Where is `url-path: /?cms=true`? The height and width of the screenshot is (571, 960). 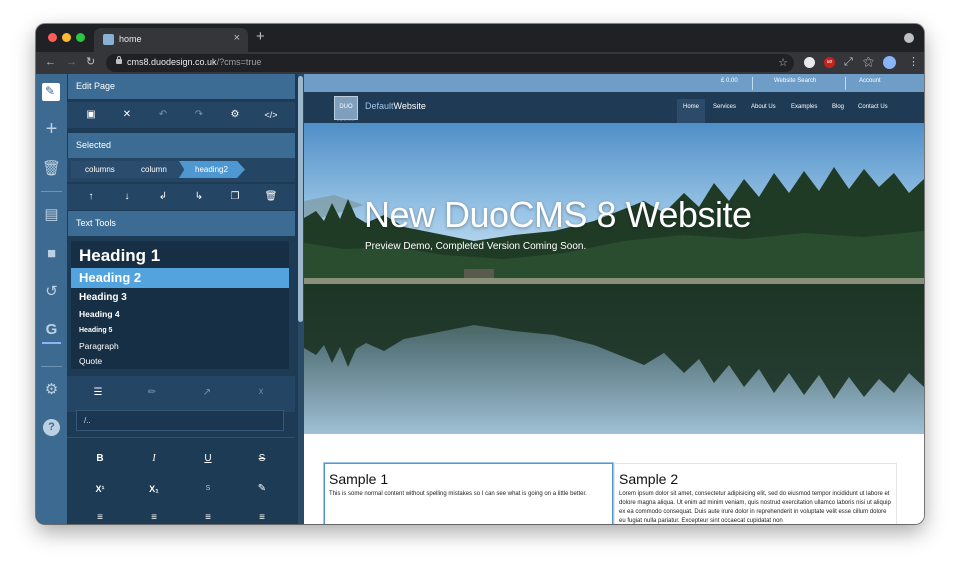 url-path: /?cms=true is located at coordinates (239, 62).